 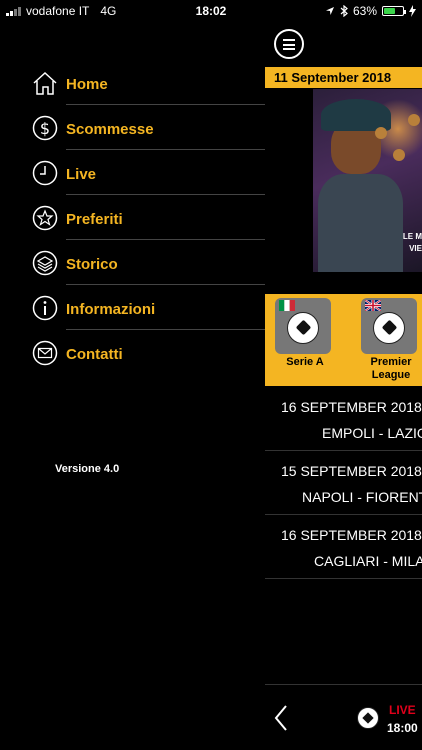 I want to click on hamburger-menu-button, so click(x=289, y=44).